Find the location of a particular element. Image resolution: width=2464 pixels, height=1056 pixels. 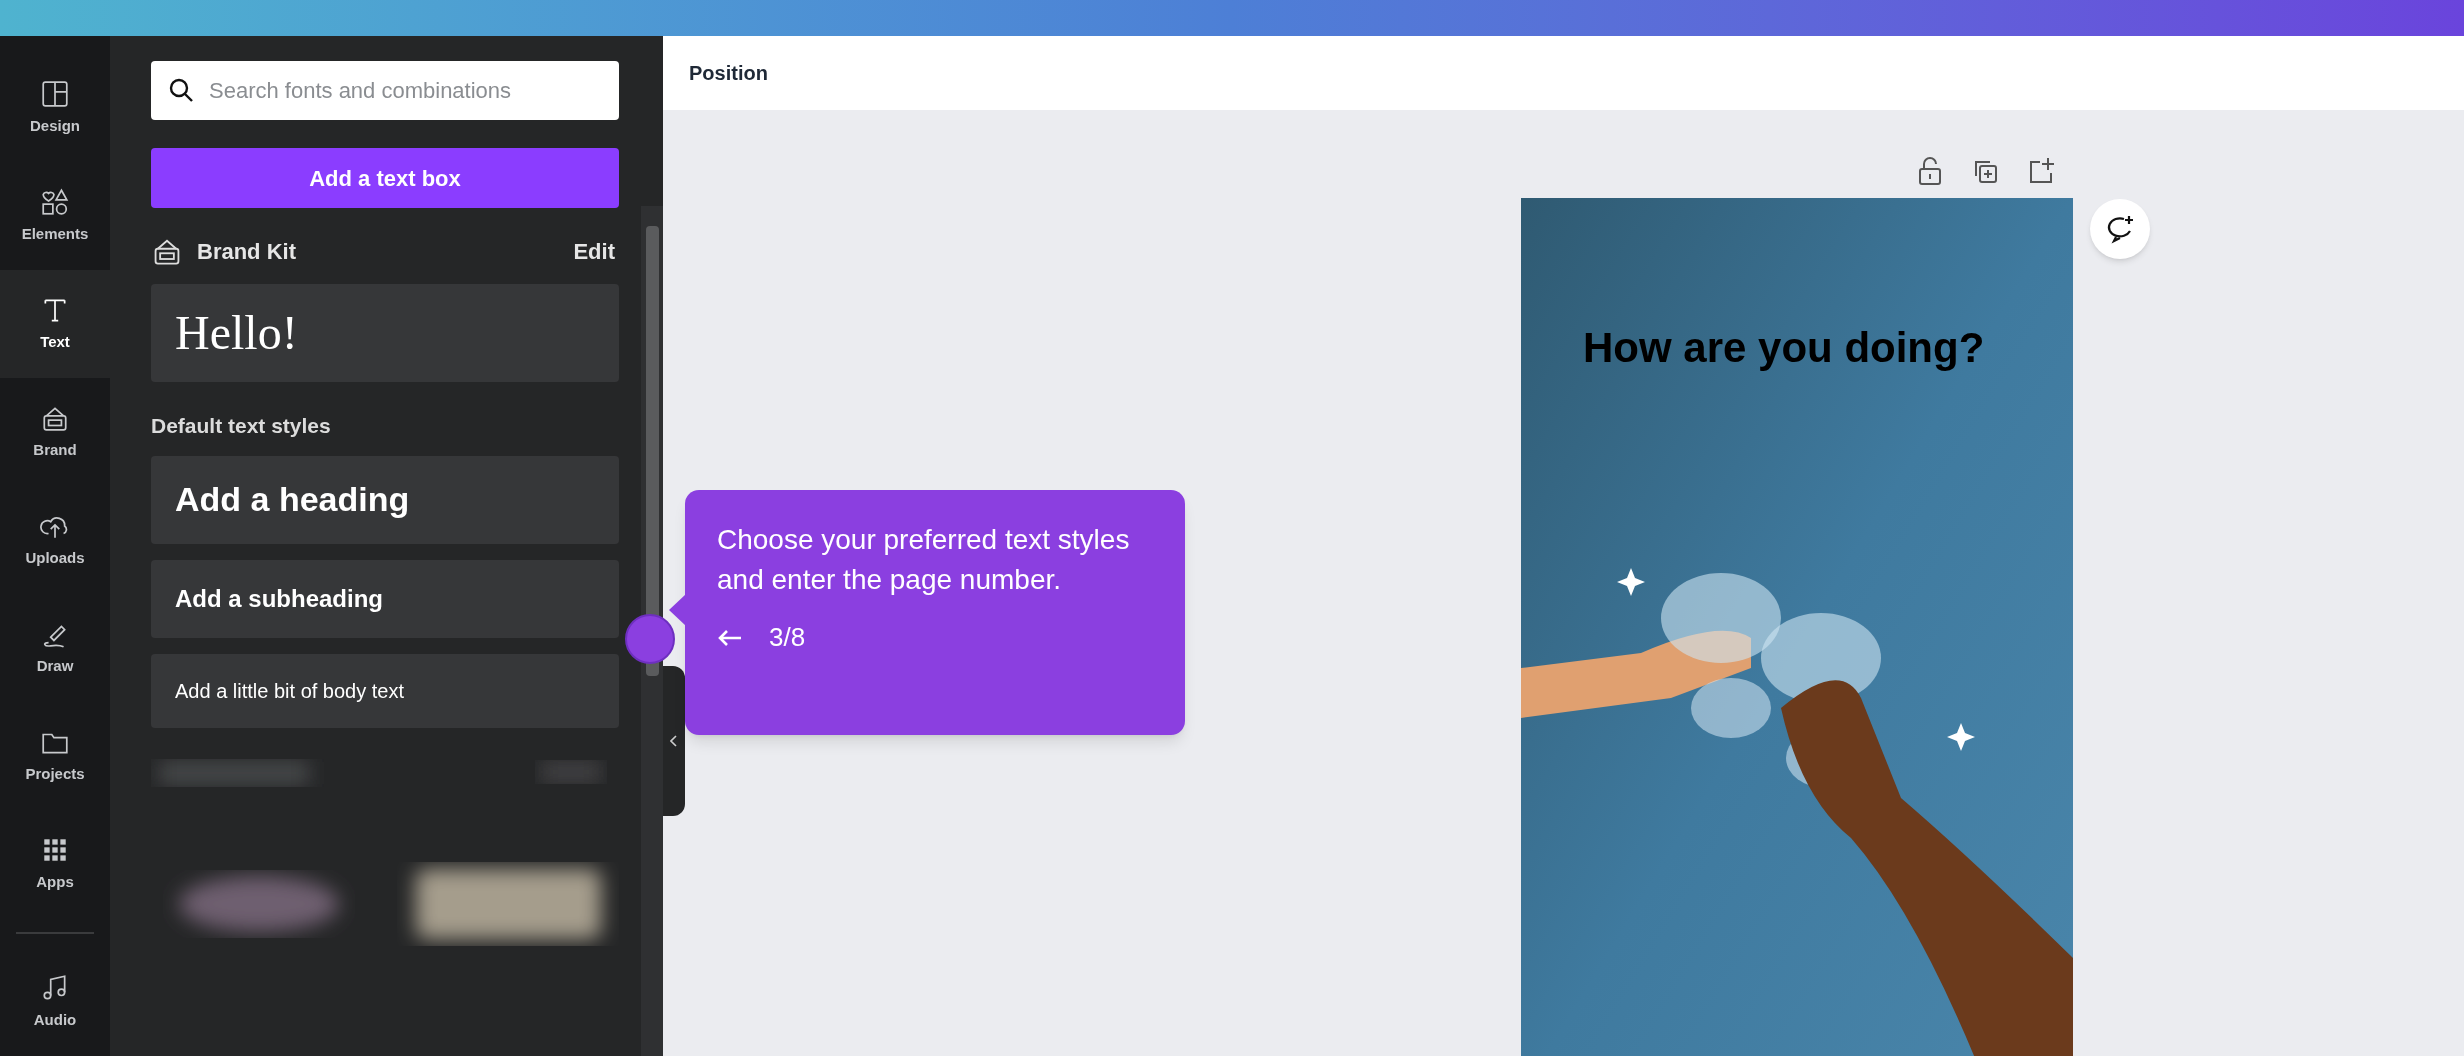

canvas-headline: How are you doing? is located at coordinates (1784, 347).